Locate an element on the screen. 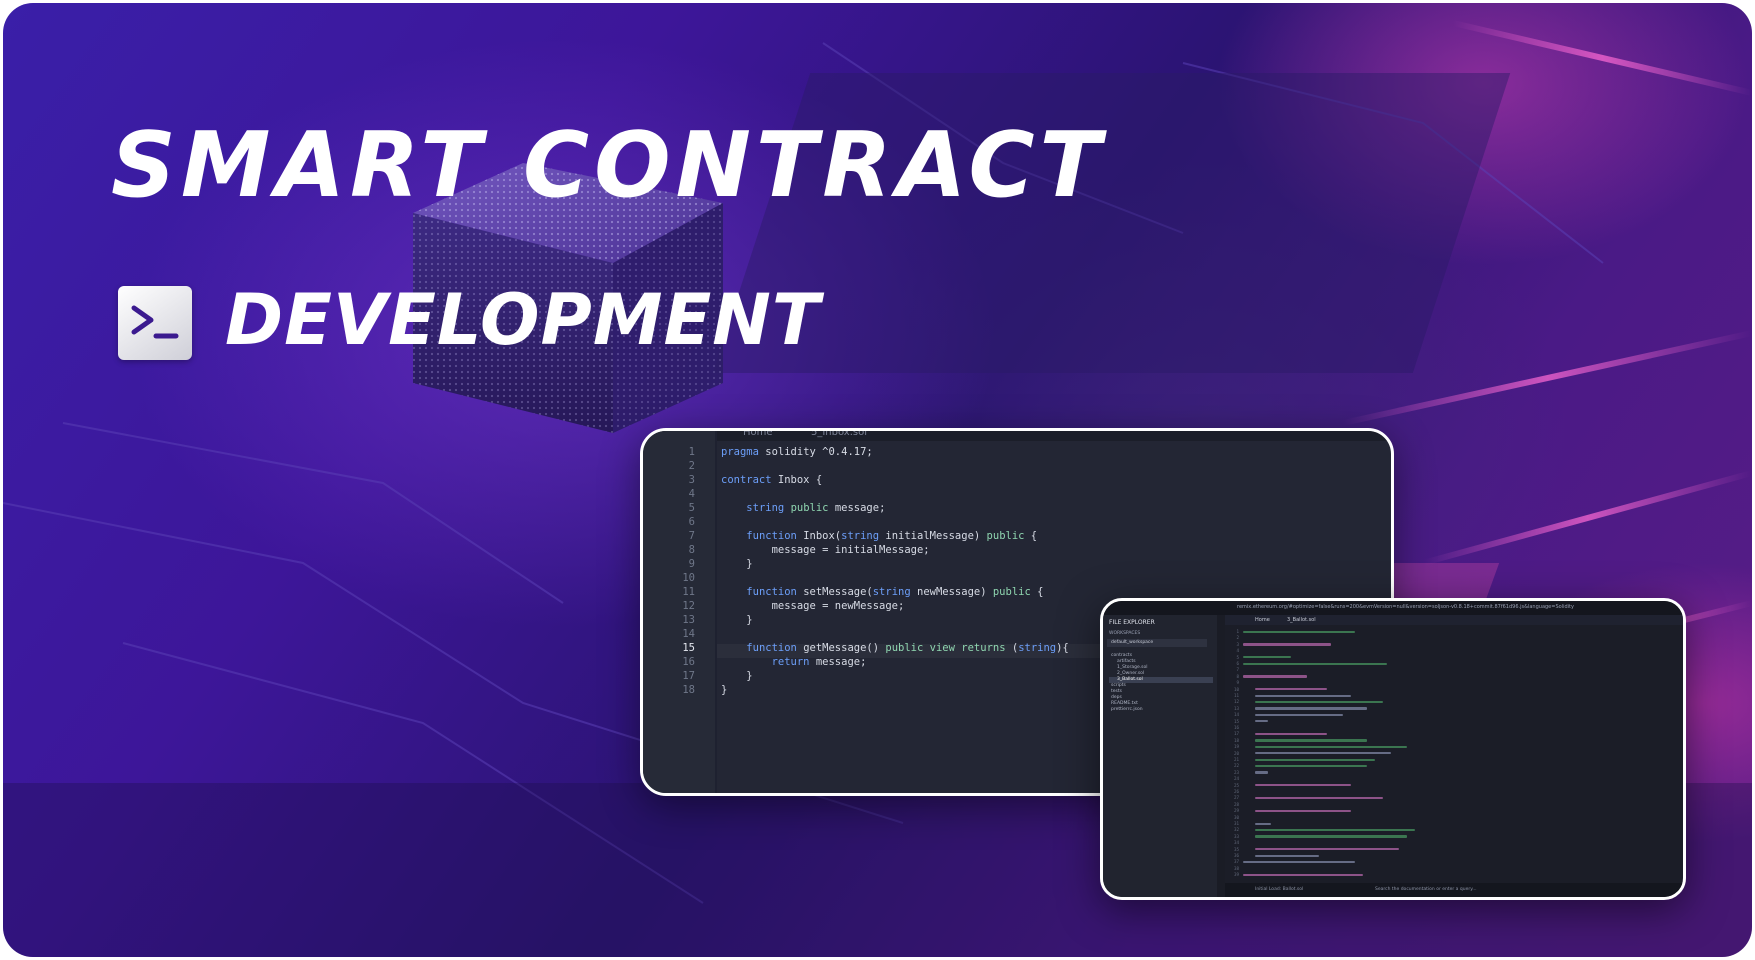  mini-line-number: 38 is located at coordinates (1236, 868).